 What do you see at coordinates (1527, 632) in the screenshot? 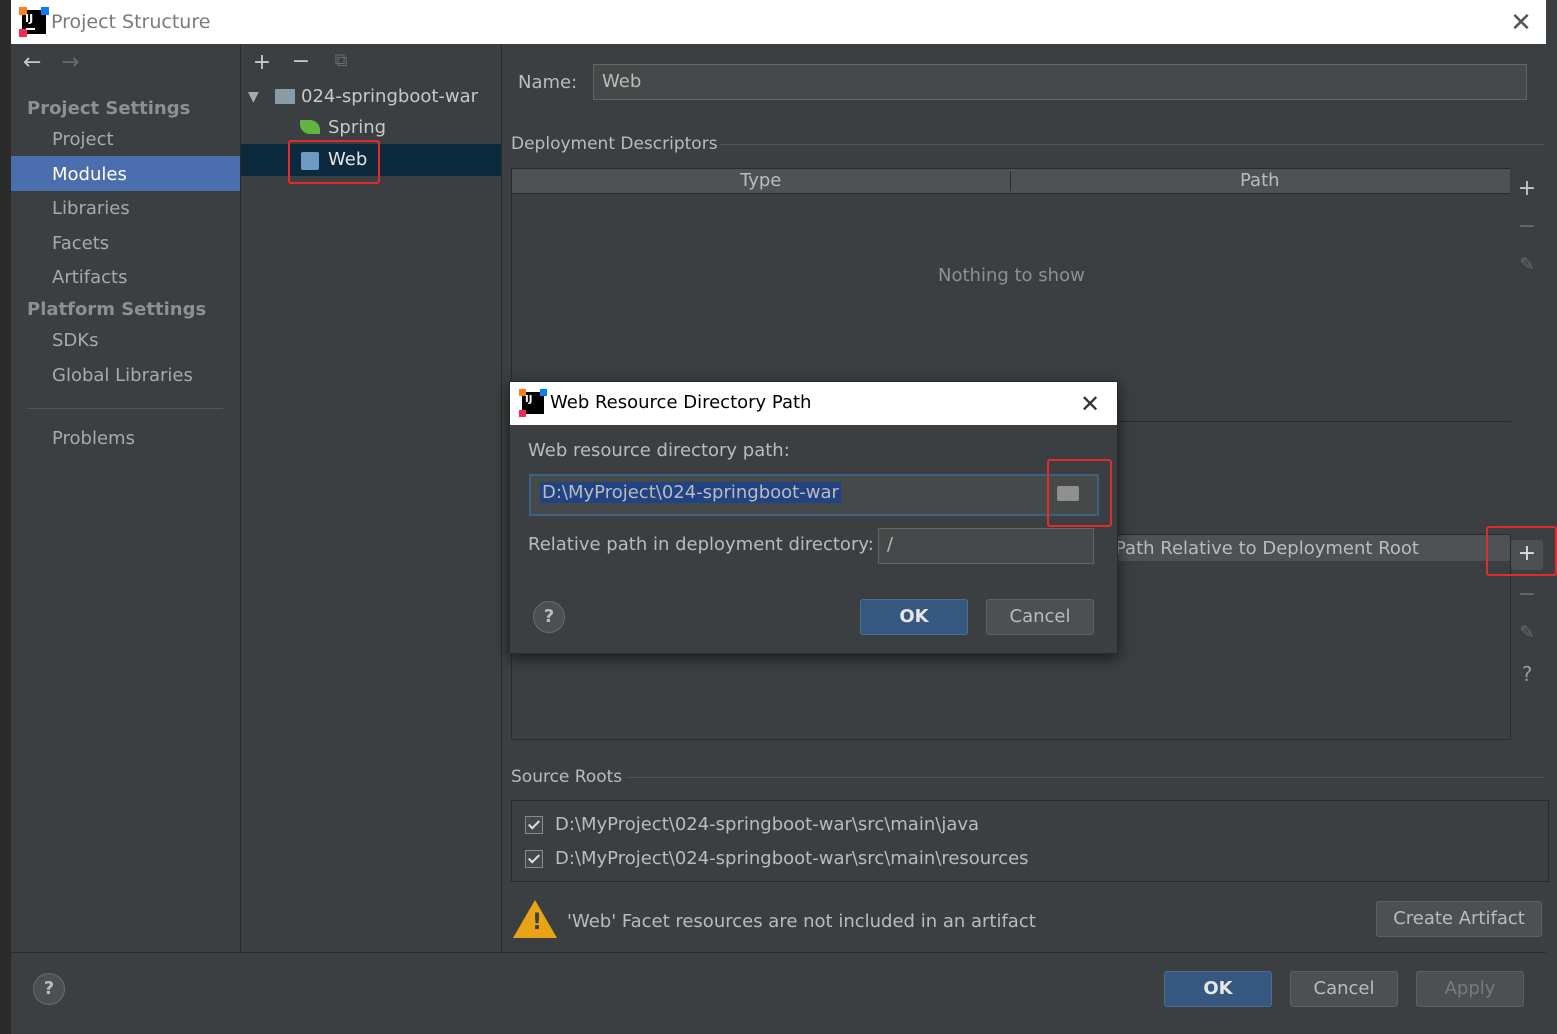
I see `edit-web-resource-icon: ✎` at bounding box center [1527, 632].